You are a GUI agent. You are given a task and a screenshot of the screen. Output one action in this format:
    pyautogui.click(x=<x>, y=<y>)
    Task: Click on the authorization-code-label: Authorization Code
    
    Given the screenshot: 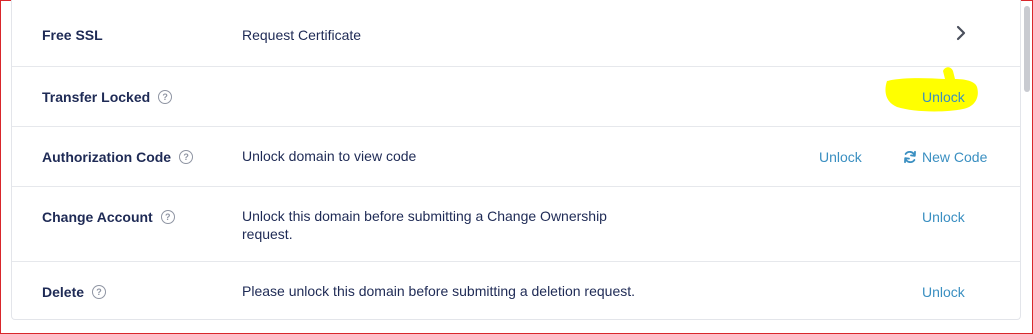 What is the action you would take?
    pyautogui.click(x=107, y=157)
    